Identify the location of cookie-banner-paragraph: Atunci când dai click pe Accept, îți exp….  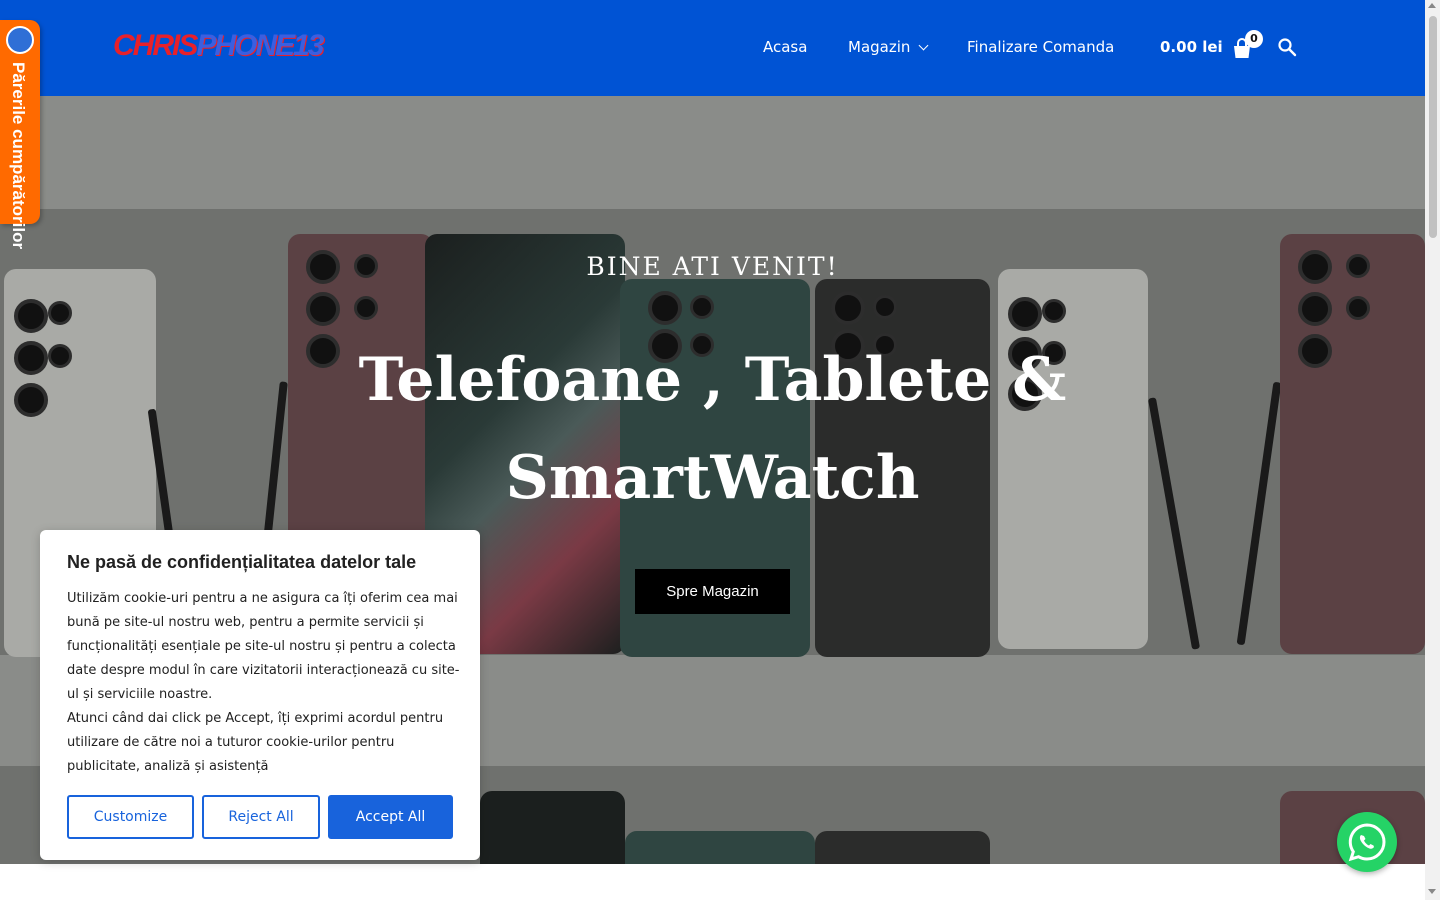
(255, 742).